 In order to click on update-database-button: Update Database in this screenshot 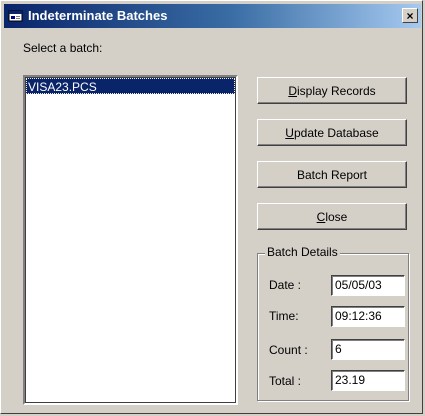, I will do `click(332, 132)`.